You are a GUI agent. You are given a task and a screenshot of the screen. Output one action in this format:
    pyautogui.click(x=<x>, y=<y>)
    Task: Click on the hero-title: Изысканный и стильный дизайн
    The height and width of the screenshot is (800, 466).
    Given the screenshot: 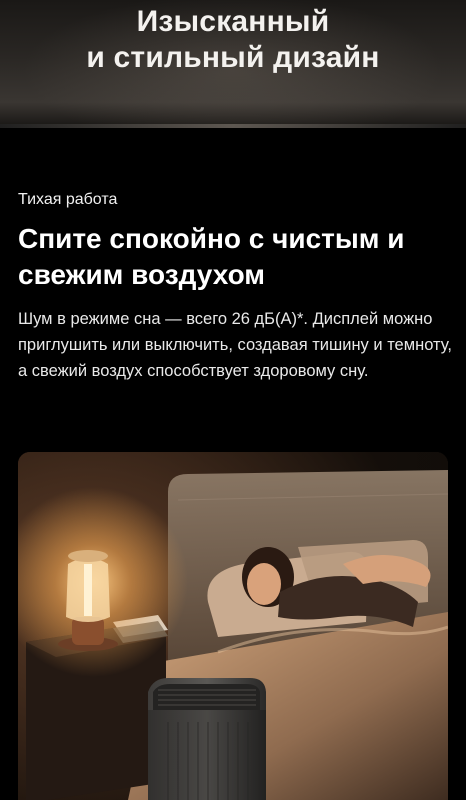 What is the action you would take?
    pyautogui.click(x=233, y=40)
    